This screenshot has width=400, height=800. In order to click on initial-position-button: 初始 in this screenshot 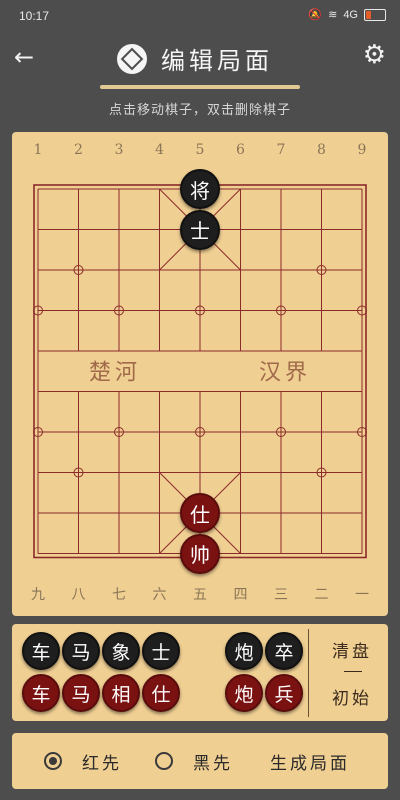, I will do `click(352, 696)`.